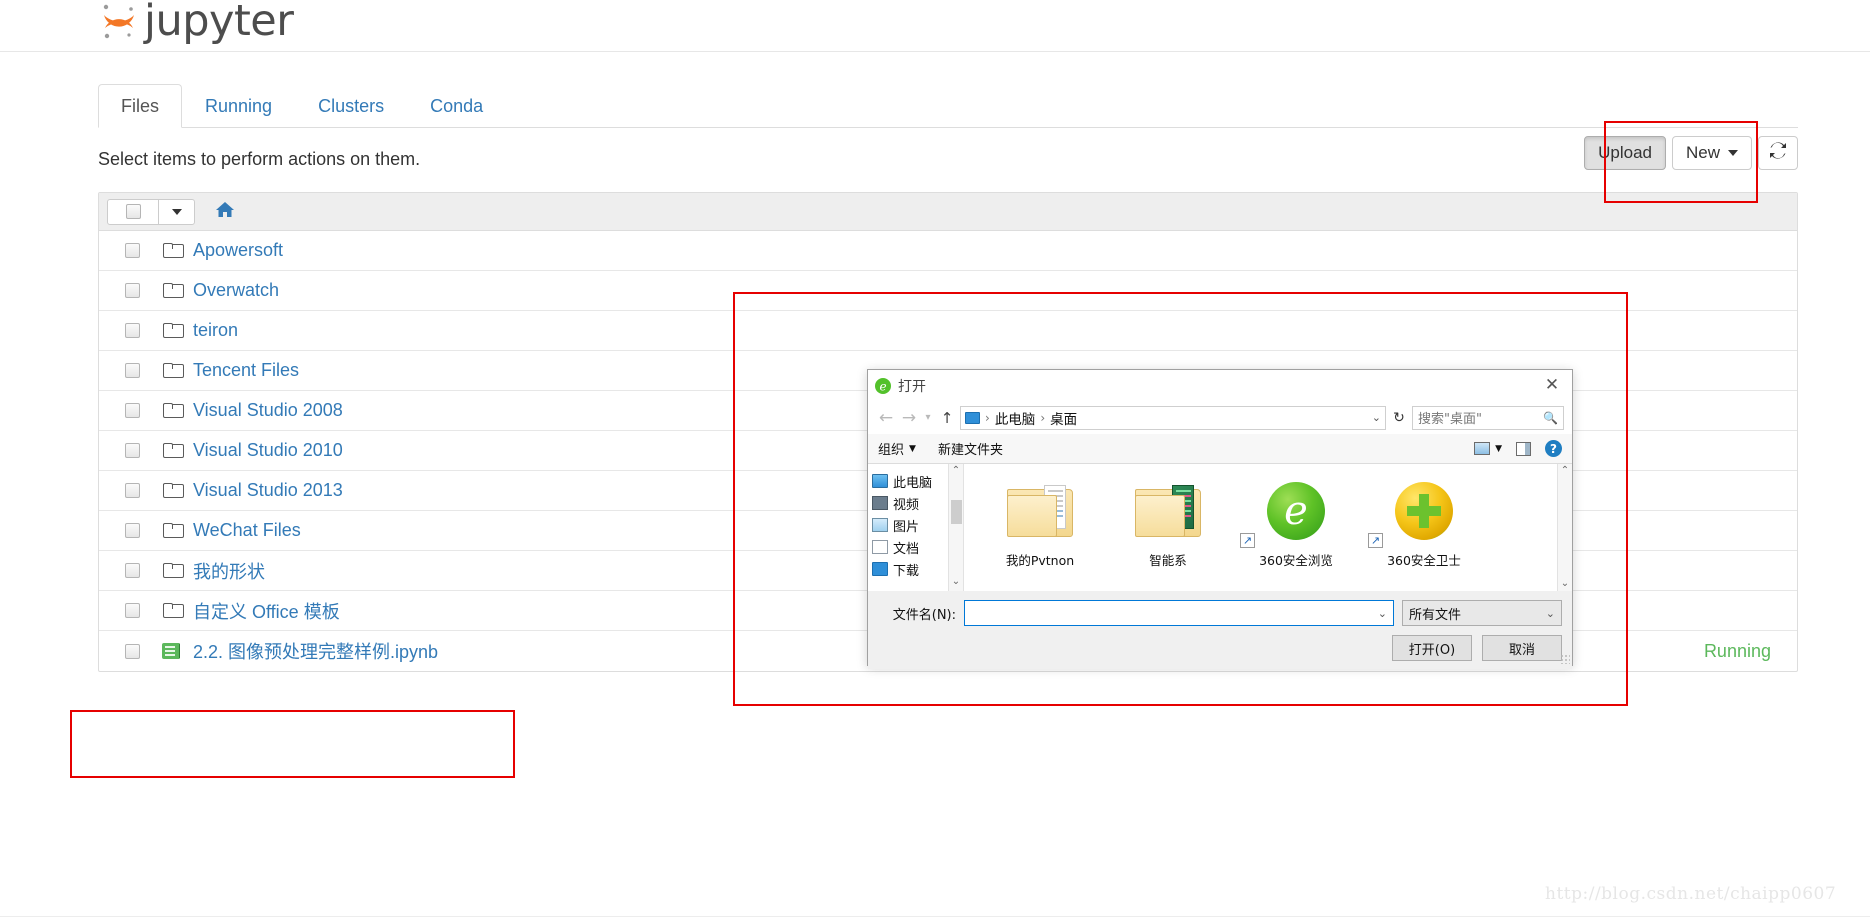  What do you see at coordinates (886, 418) in the screenshot?
I see `arrow-left-icon: ←` at bounding box center [886, 418].